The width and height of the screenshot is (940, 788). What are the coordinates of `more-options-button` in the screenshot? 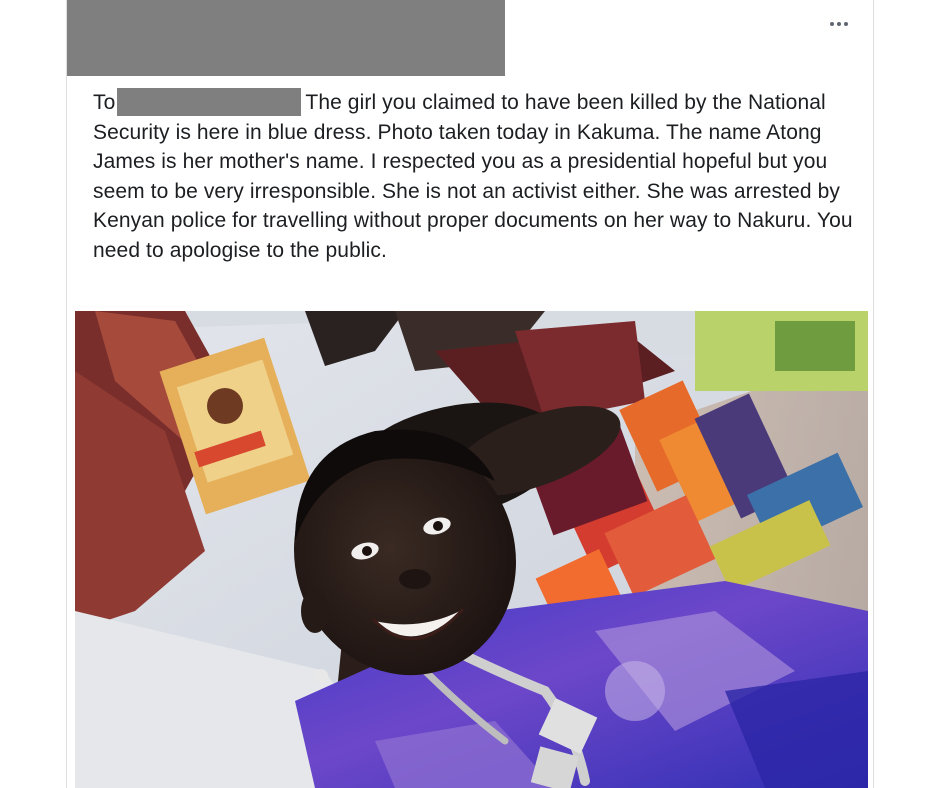 It's located at (839, 24).